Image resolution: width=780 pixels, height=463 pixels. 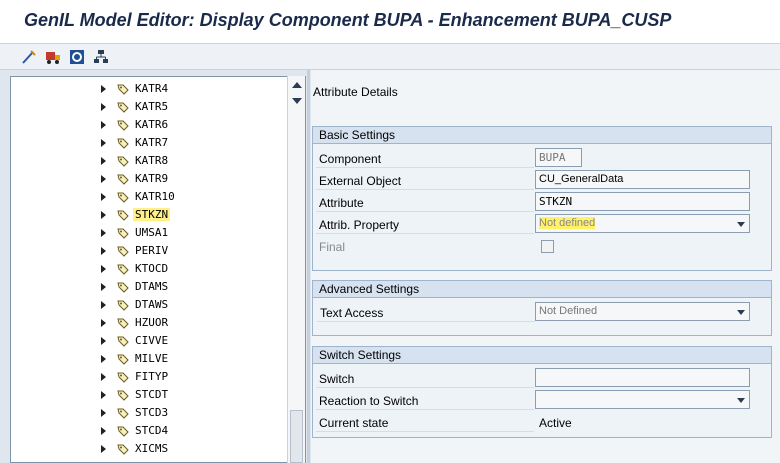 What do you see at coordinates (101, 57) in the screenshot?
I see `hierarchy-icon` at bounding box center [101, 57].